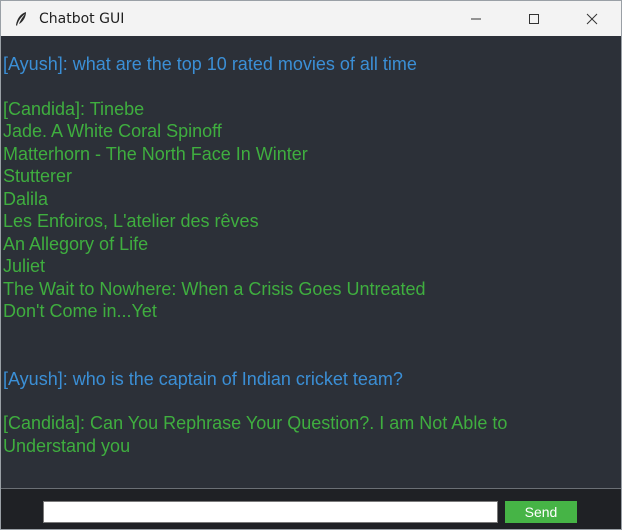 This screenshot has height=530, width=622. Describe the element at coordinates (82, 18) in the screenshot. I see `window-title: Chatbot GUI` at that location.